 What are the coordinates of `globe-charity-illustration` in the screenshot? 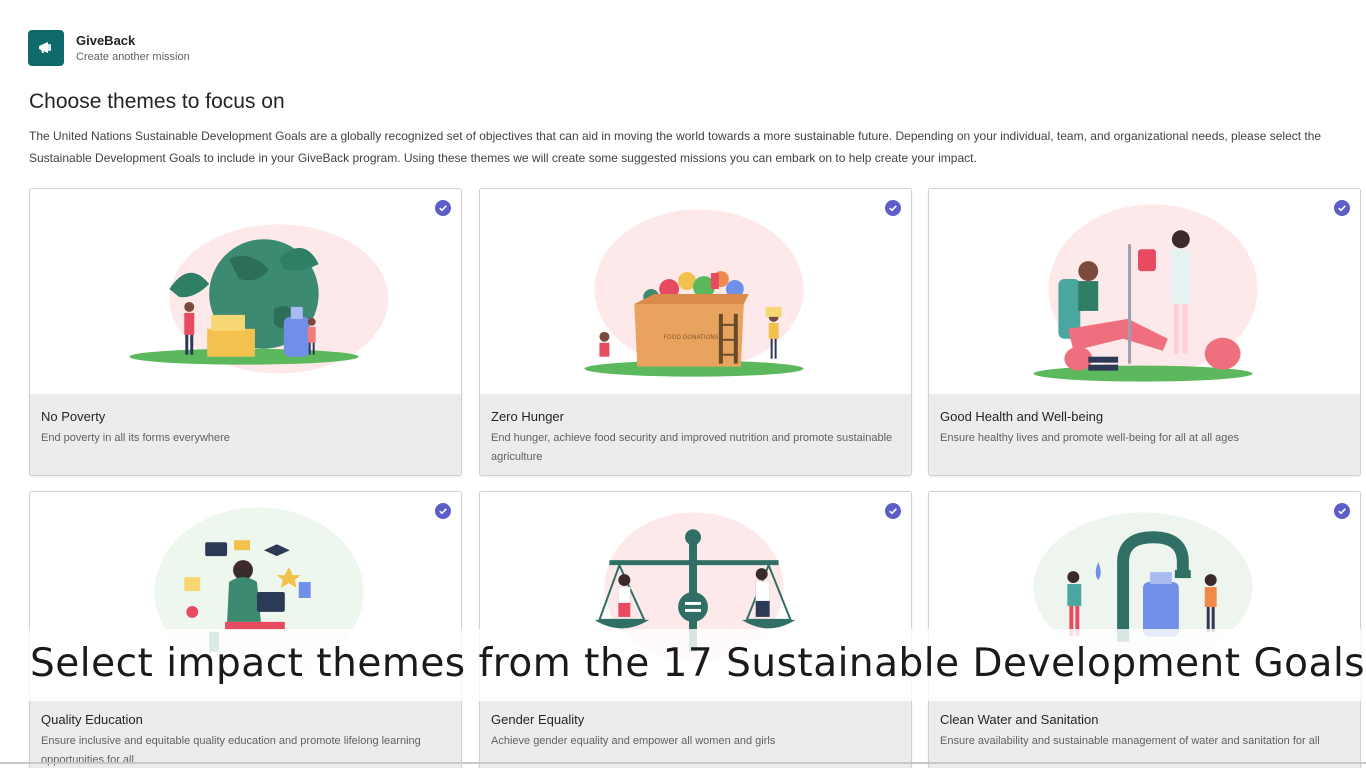 It's located at (245, 291).